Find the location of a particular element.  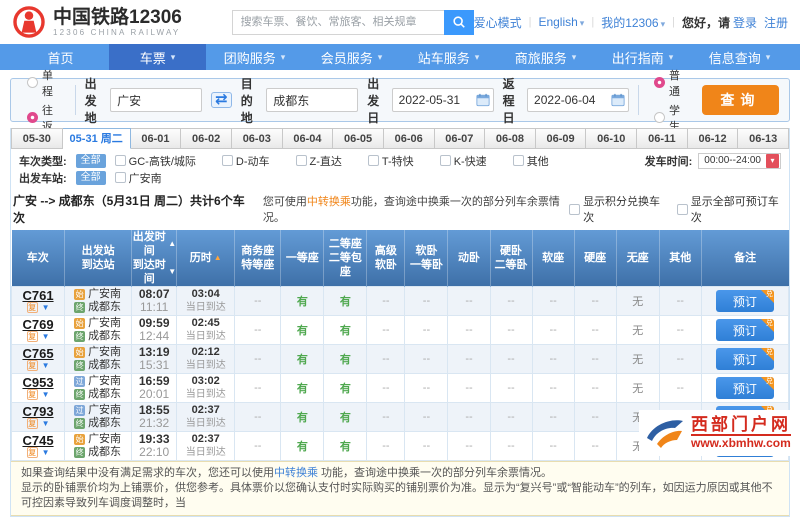

logo-text: 中国铁路12306 12306 CHINA RAILWAY is located at coordinates (117, 22).